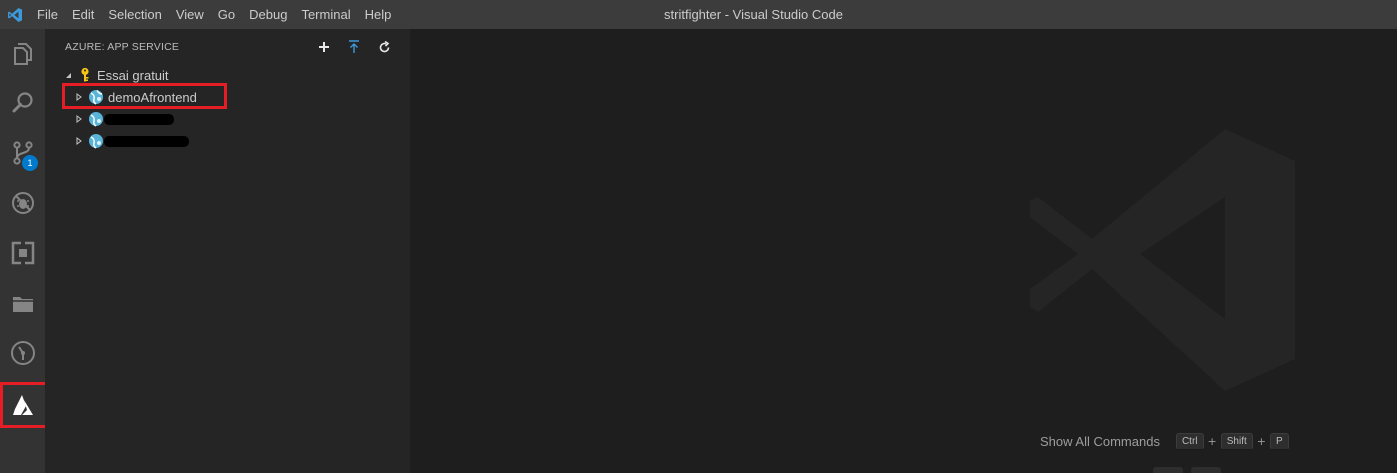 The width and height of the screenshot is (1397, 473). I want to click on deploy-button, so click(354, 47).